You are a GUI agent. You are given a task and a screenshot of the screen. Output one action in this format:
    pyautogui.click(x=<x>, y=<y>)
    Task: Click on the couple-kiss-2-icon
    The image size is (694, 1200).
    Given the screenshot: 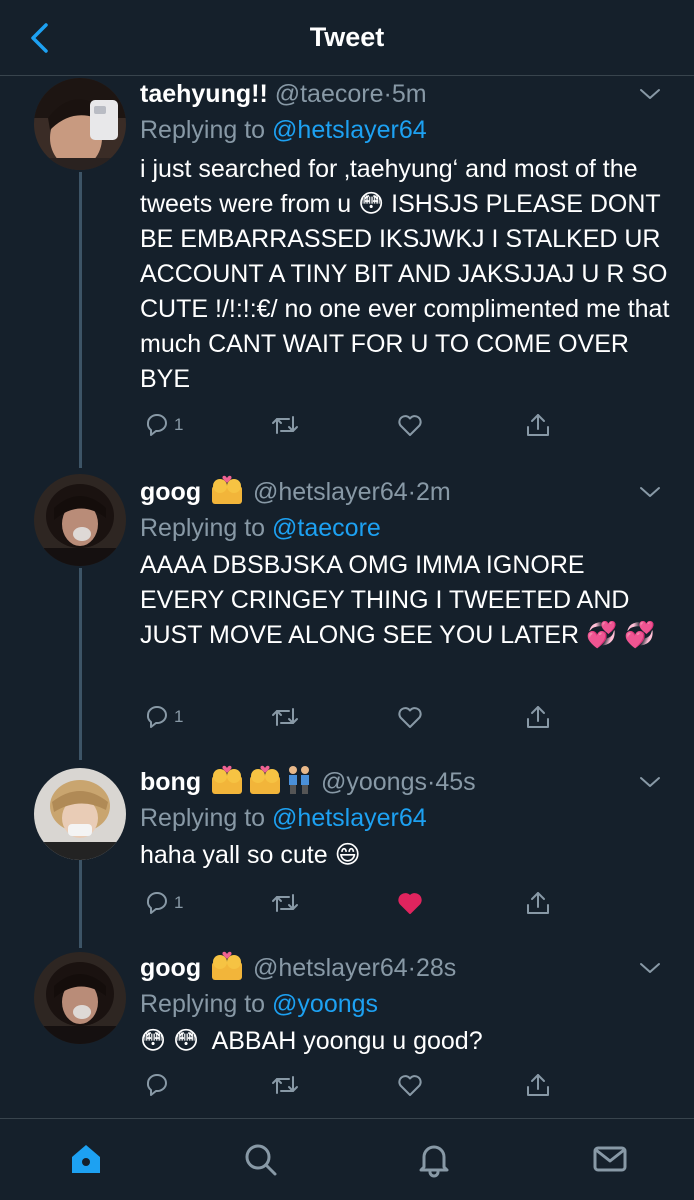 What is the action you would take?
    pyautogui.click(x=265, y=779)
    